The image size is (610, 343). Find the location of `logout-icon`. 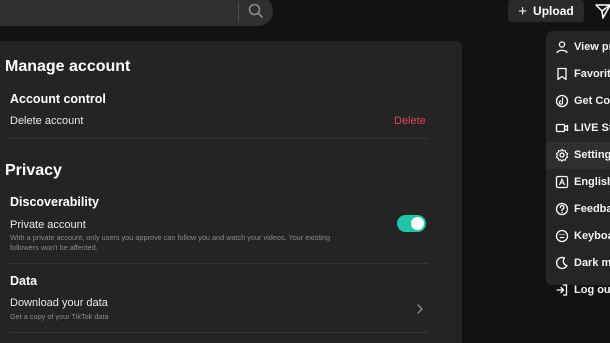

logout-icon is located at coordinates (562, 290).